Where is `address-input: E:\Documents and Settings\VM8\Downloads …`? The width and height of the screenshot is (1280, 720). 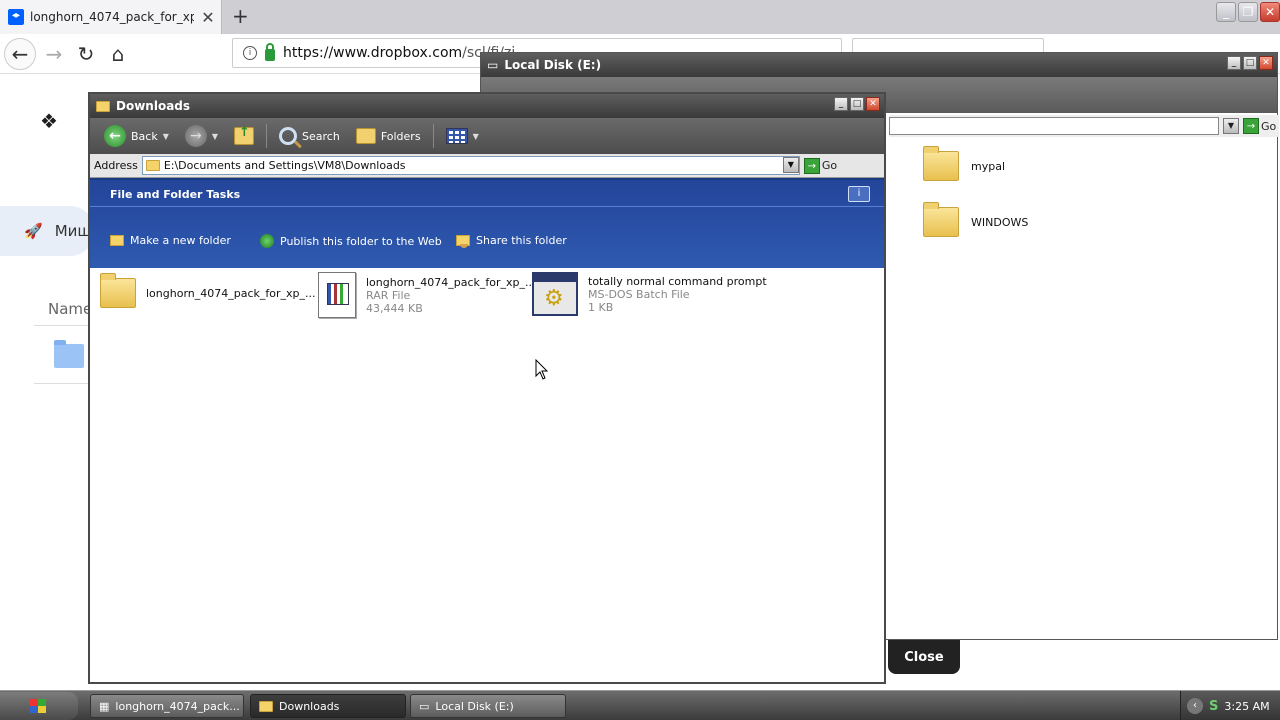
address-input: E:\Documents and Settings\VM8\Downloads … is located at coordinates (470, 165).